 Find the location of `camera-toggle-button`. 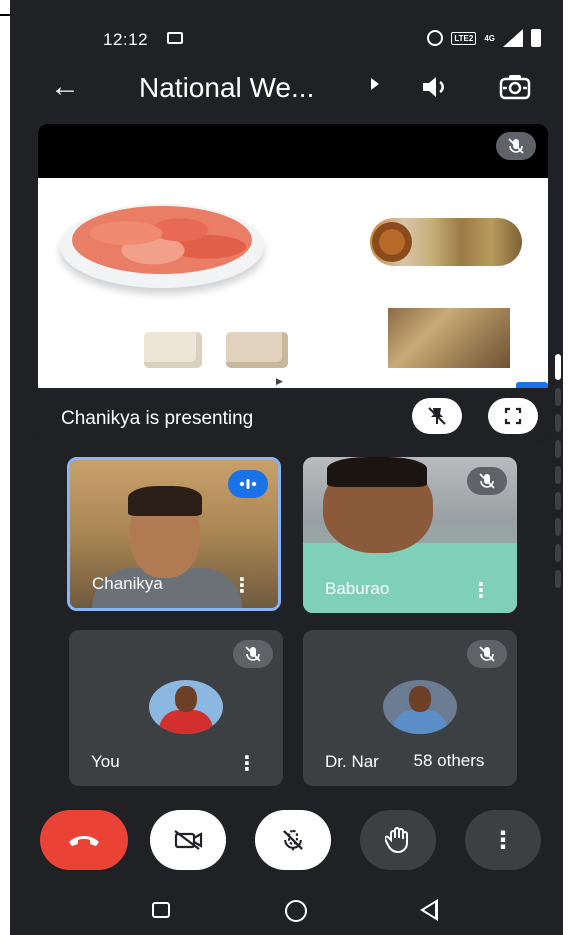

camera-toggle-button is located at coordinates (188, 840).